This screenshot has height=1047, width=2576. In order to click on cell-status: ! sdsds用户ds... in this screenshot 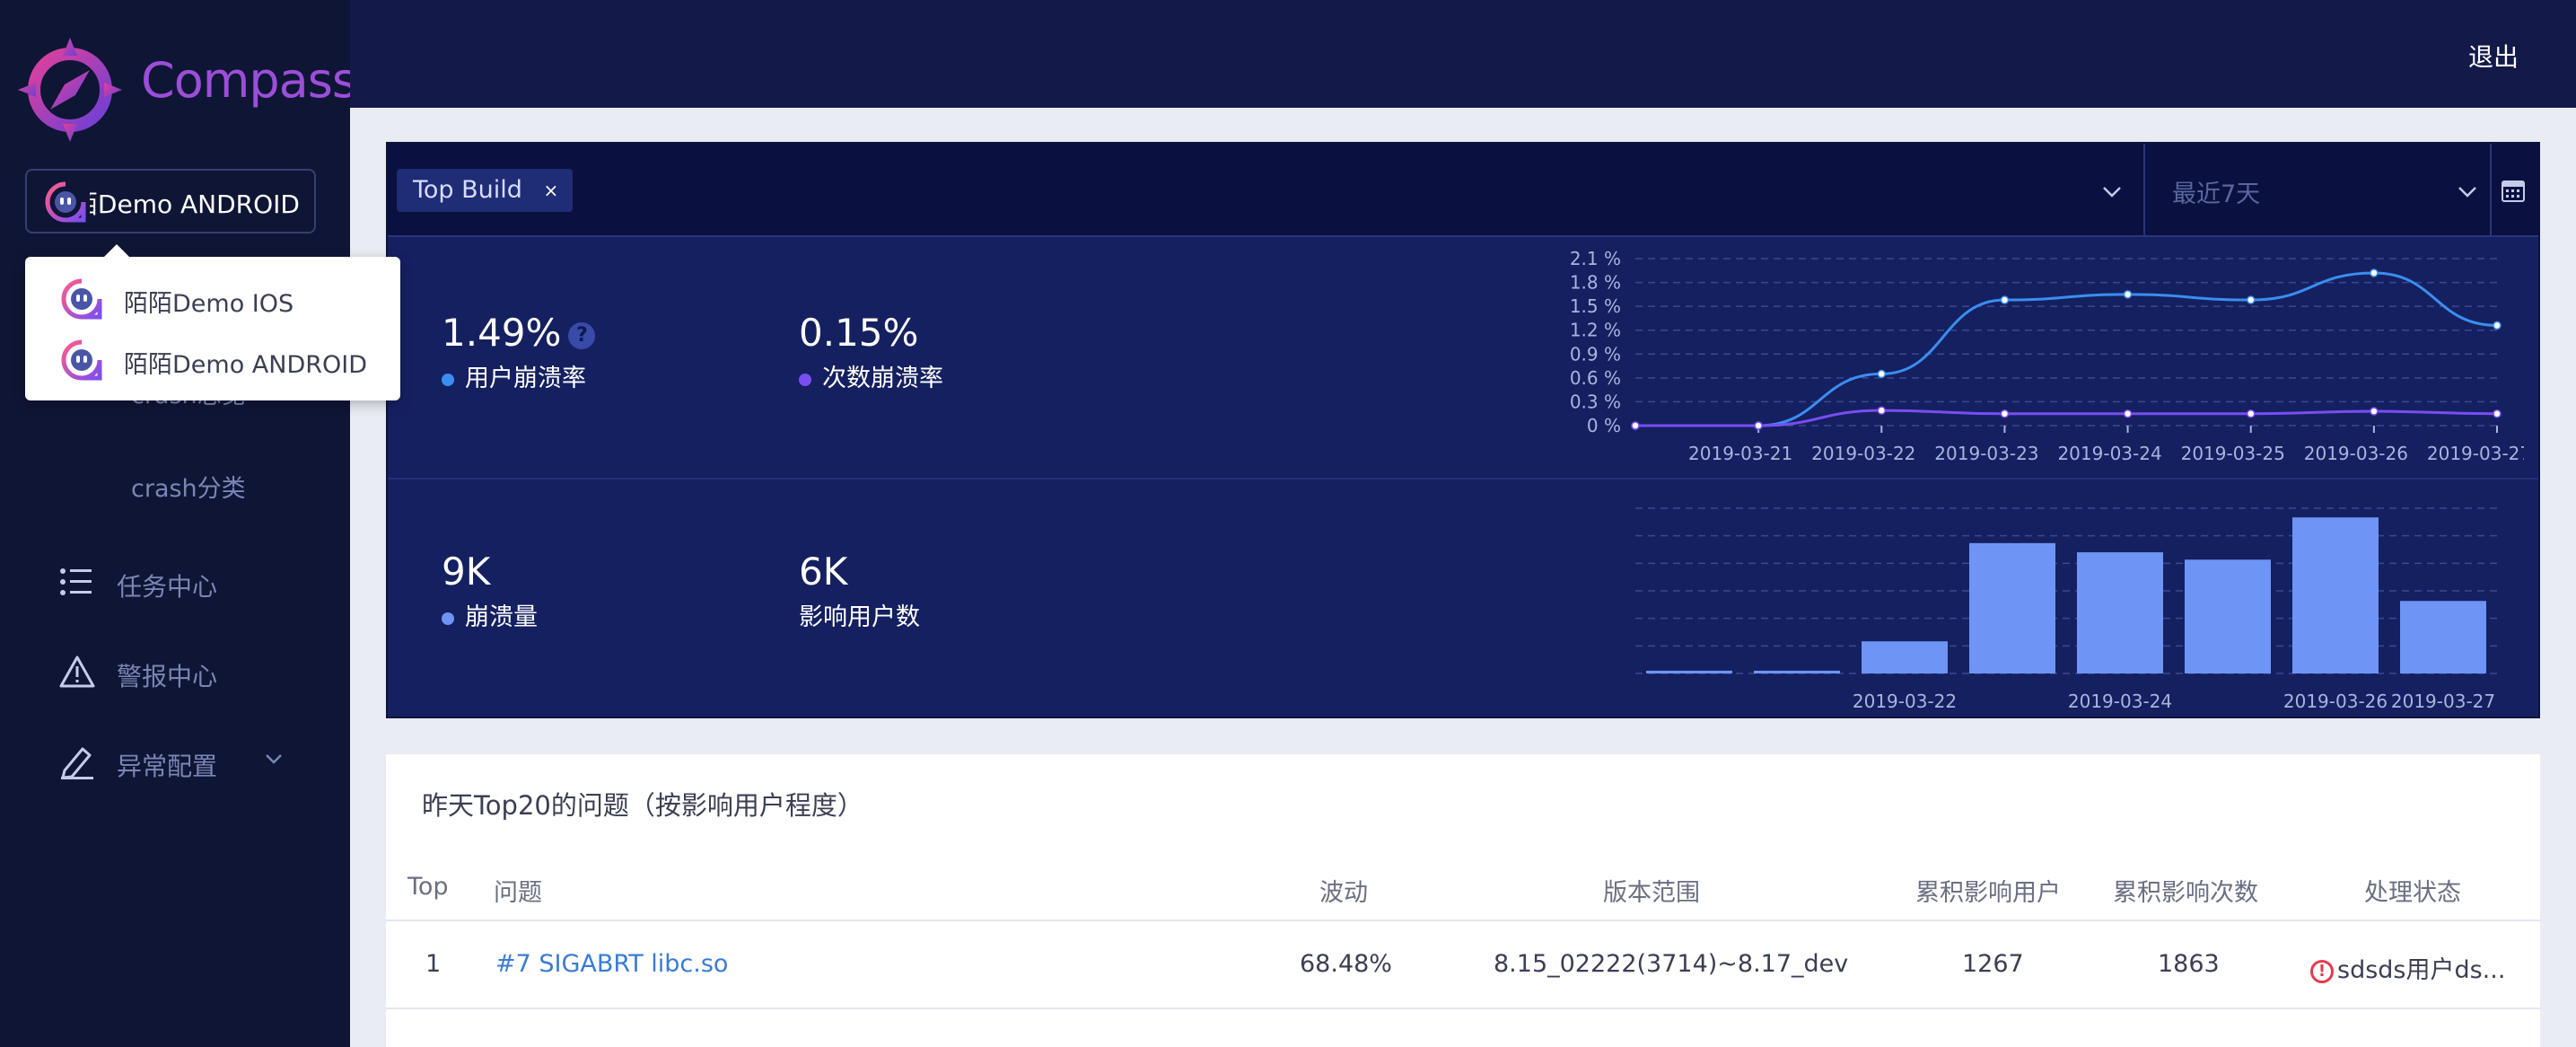, I will do `click(2407, 967)`.